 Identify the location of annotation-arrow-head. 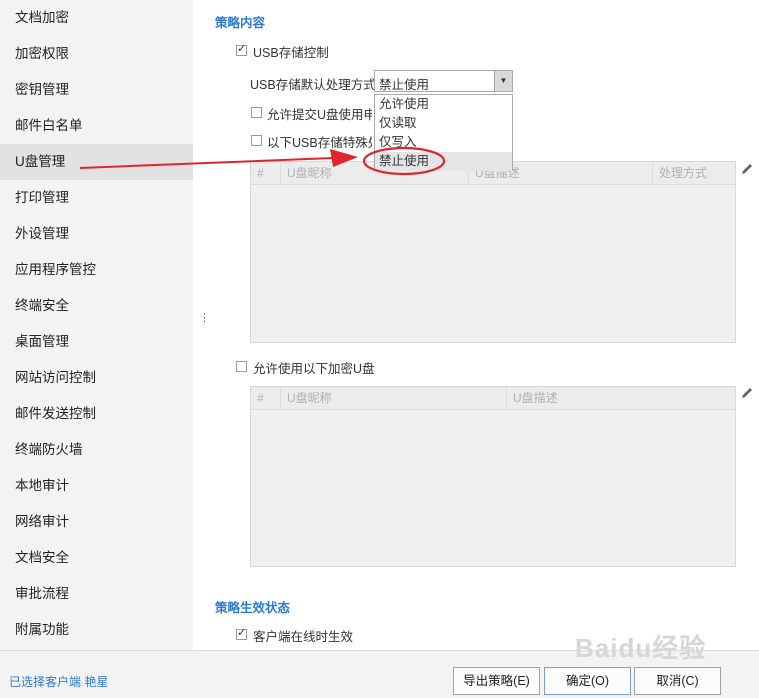
(344, 158).